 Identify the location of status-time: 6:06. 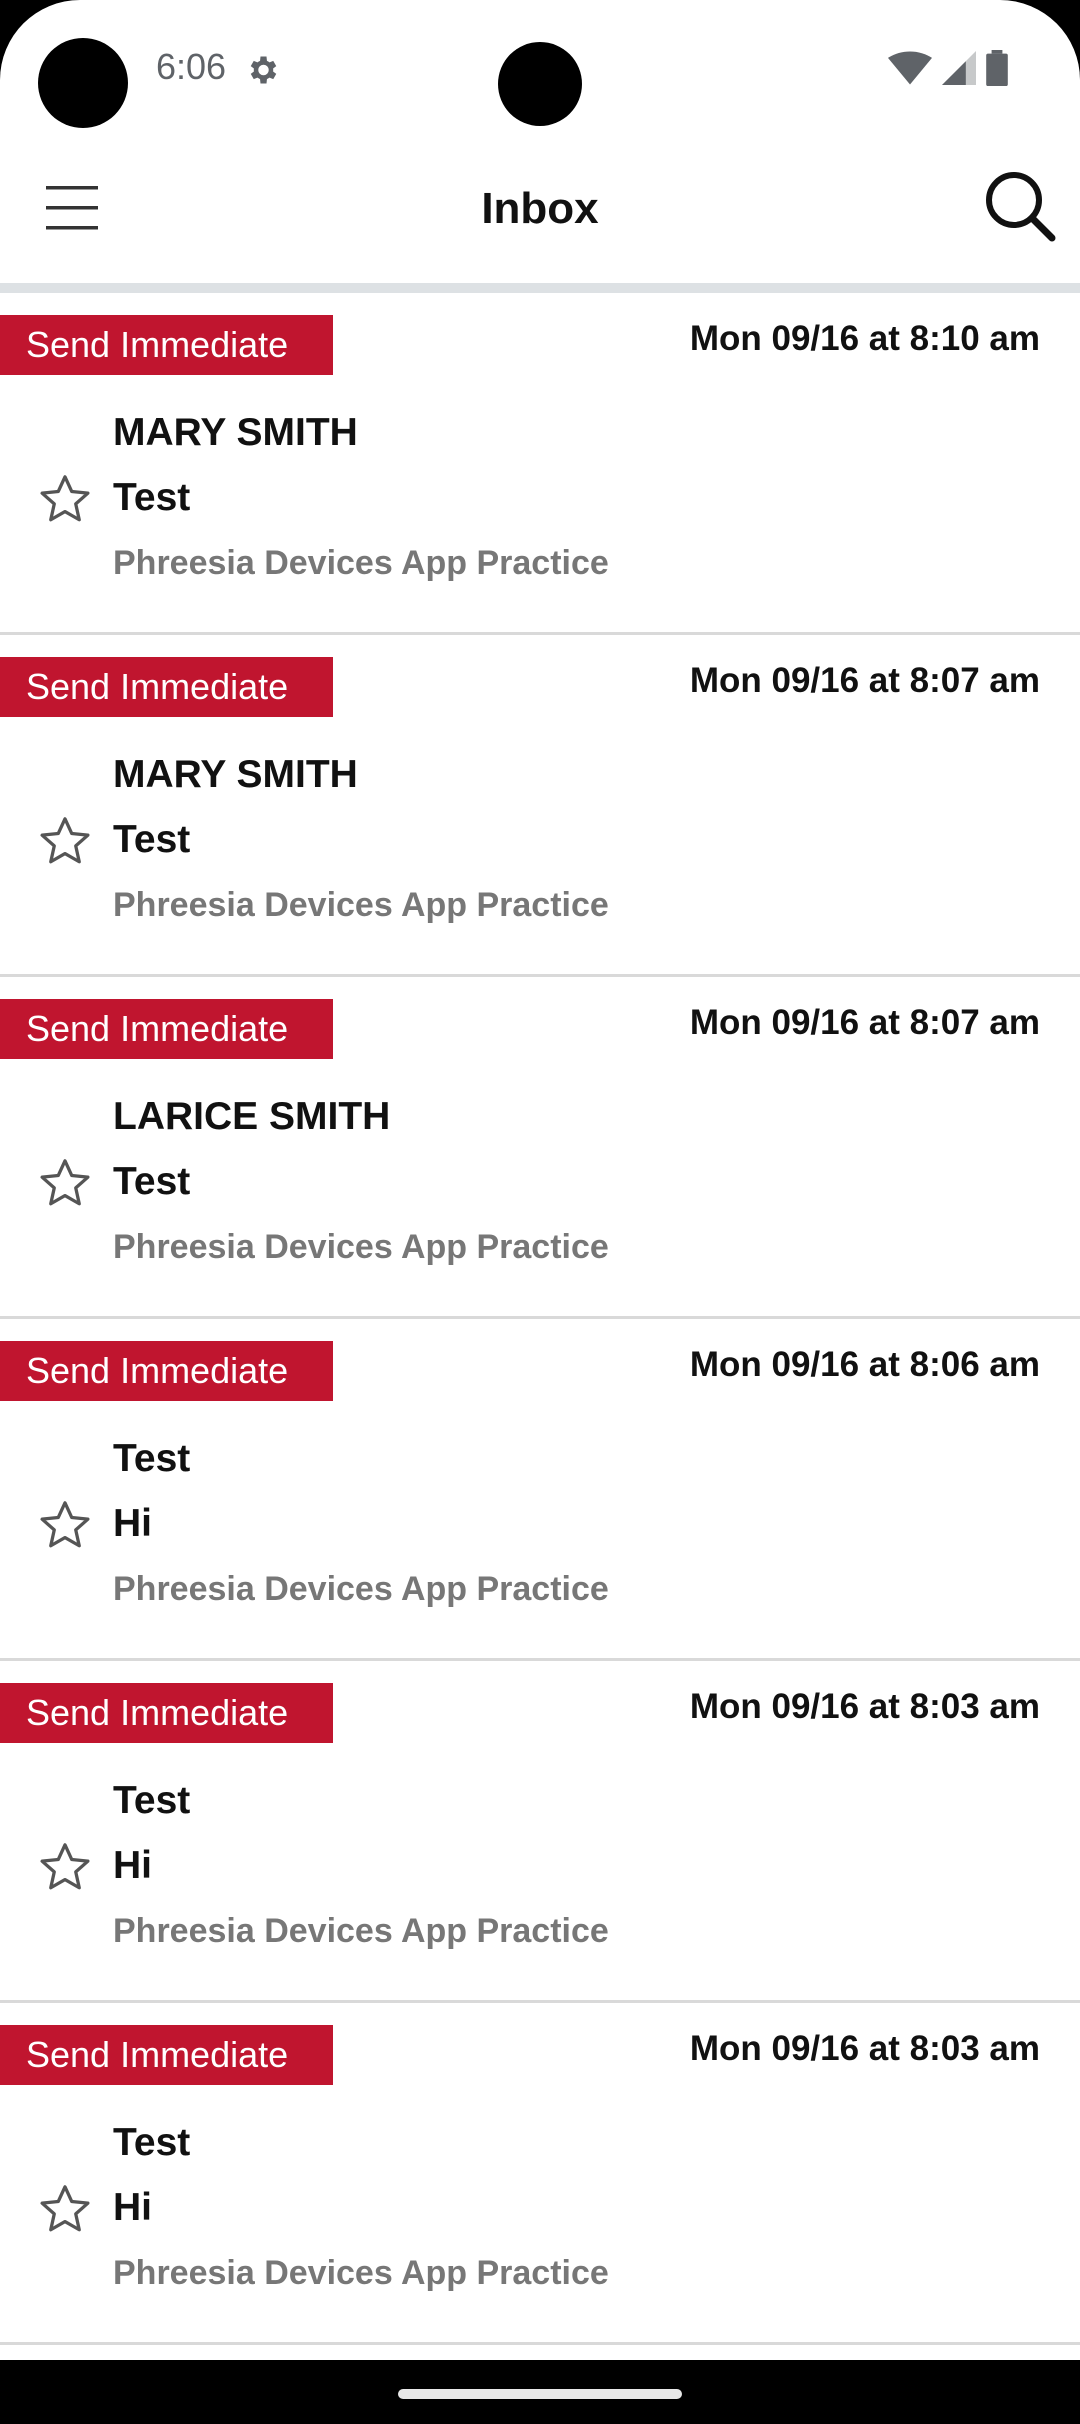
(191, 66).